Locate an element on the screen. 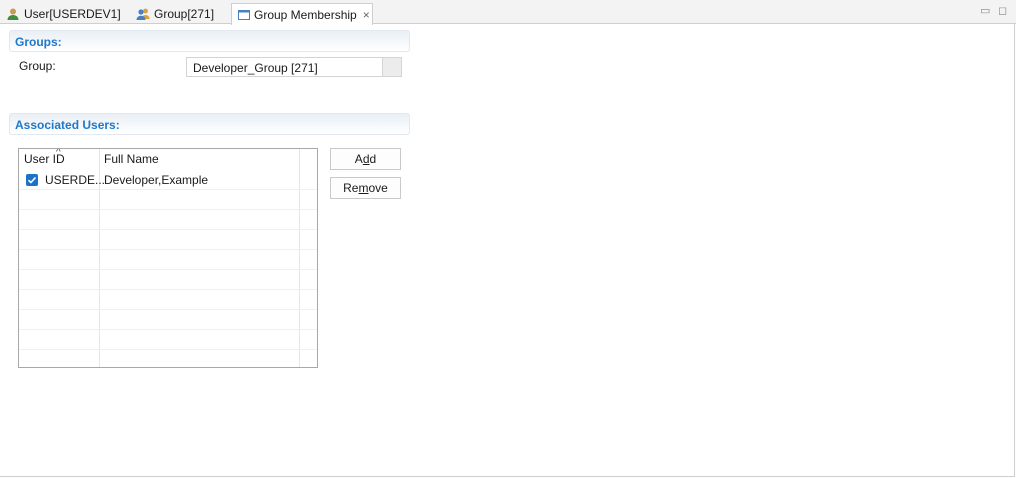 Image resolution: width=1016 pixels, height=478 pixels. tab-group-membership: Group Membership × is located at coordinates (302, 14).